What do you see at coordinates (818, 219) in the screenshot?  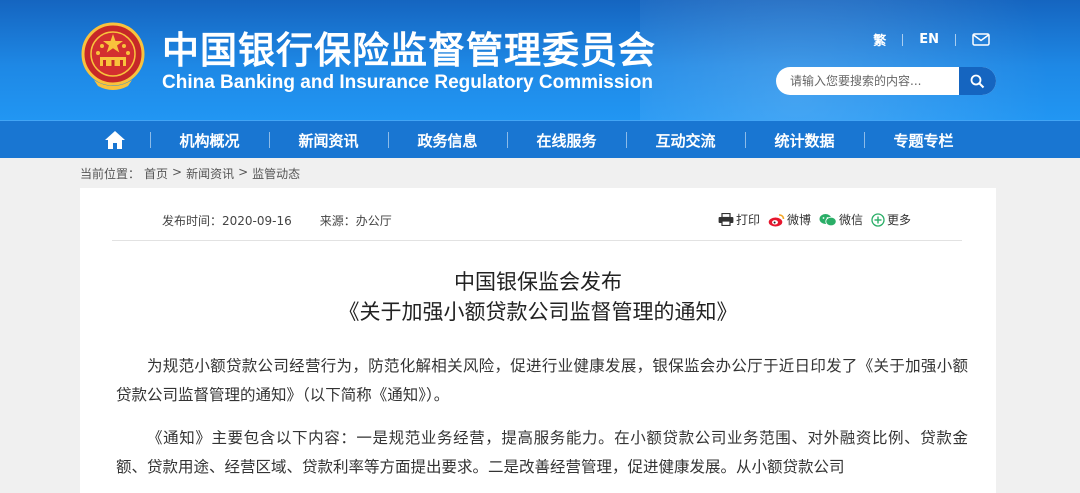 I see `share-bar: 打印 微博 微信 更多` at bounding box center [818, 219].